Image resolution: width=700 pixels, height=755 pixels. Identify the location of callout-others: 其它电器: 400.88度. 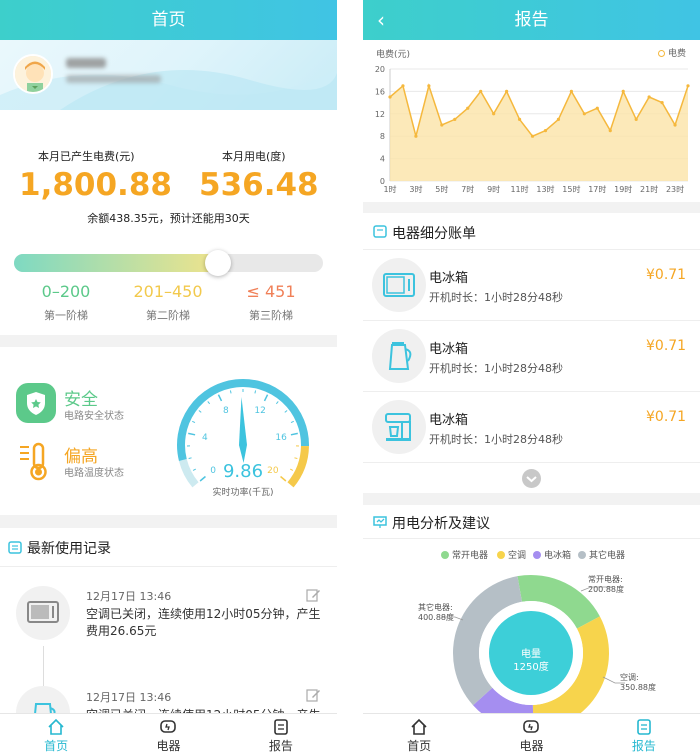
(436, 613).